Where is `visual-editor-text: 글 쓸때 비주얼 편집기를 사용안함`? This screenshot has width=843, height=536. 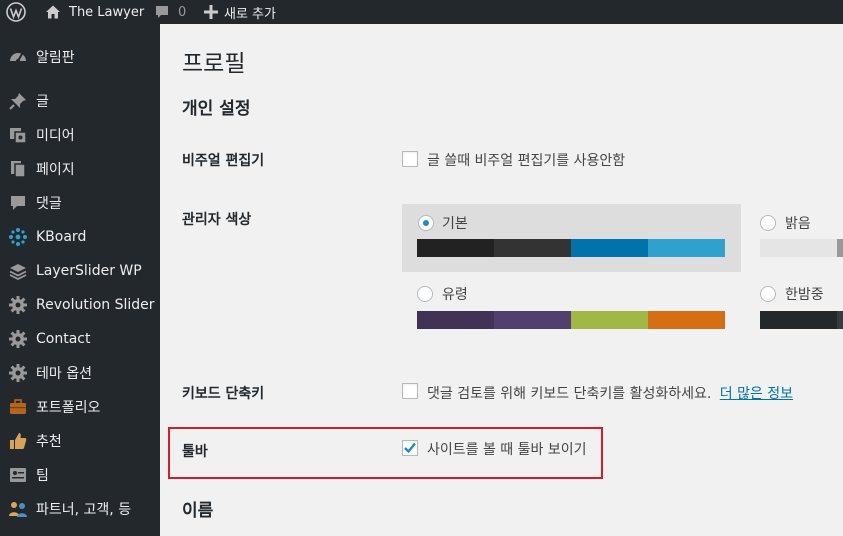 visual-editor-text: 글 쓸때 비주얼 편집기를 사용안함 is located at coordinates (526, 161).